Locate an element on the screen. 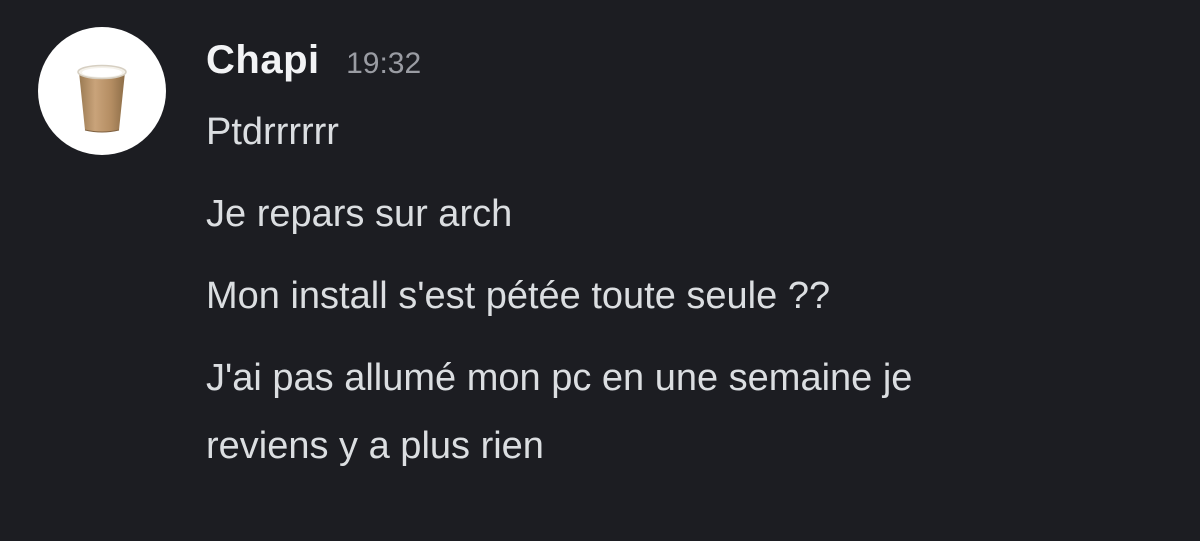 This screenshot has height=541, width=1200. message-line: Je repars sur arch is located at coordinates (359, 214).